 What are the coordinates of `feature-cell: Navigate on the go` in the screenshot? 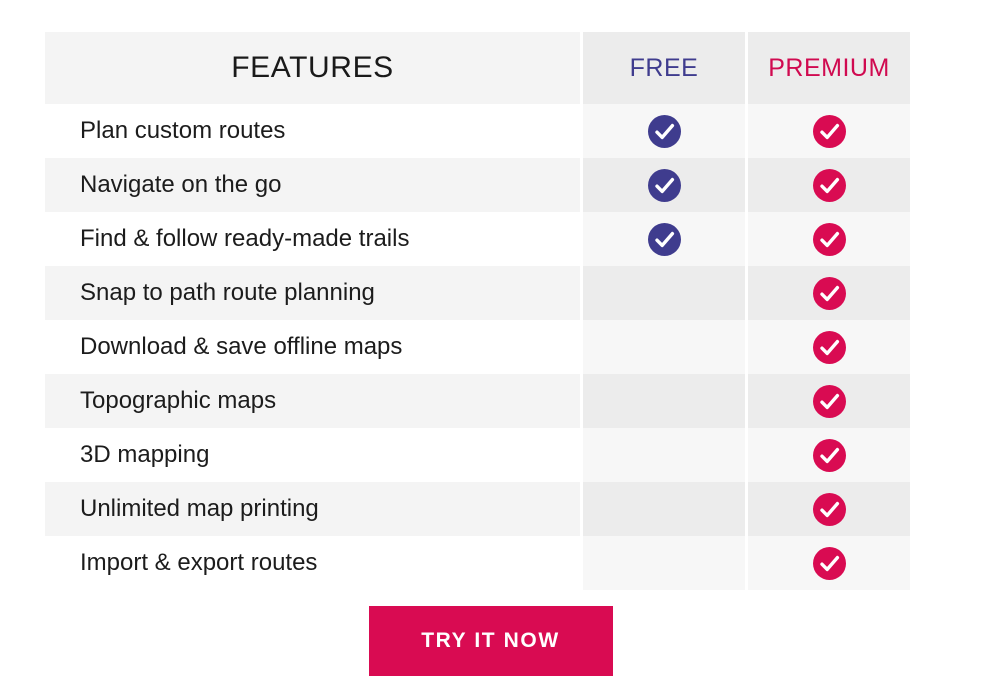 It's located at (312, 185).